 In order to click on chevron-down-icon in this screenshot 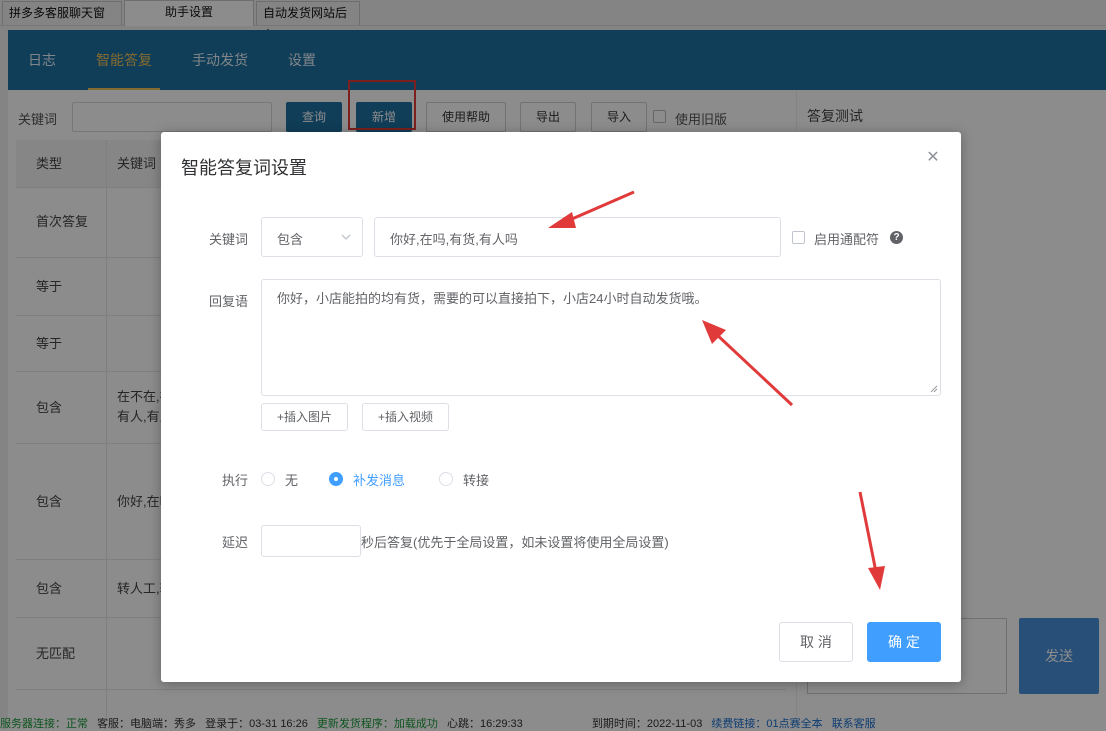, I will do `click(346, 237)`.